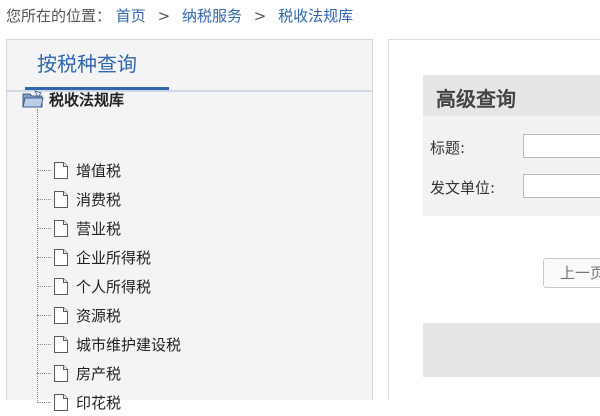 The width and height of the screenshot is (600, 416). Describe the element at coordinates (114, 286) in the screenshot. I see `tree-item-label: 个人所得税` at that location.